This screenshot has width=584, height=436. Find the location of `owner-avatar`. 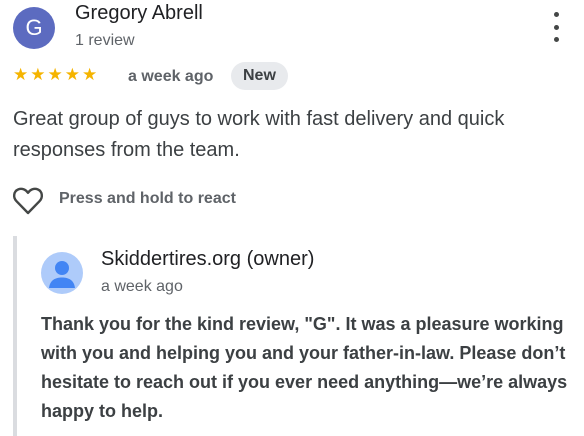

owner-avatar is located at coordinates (62, 273).